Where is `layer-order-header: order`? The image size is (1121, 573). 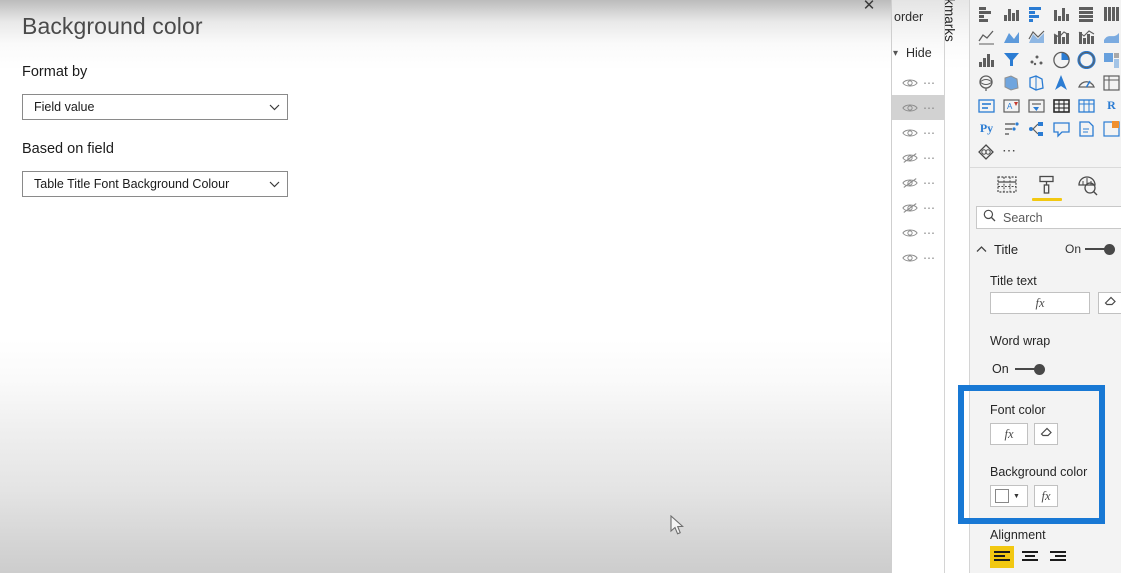
layer-order-header: order is located at coordinates (909, 17).